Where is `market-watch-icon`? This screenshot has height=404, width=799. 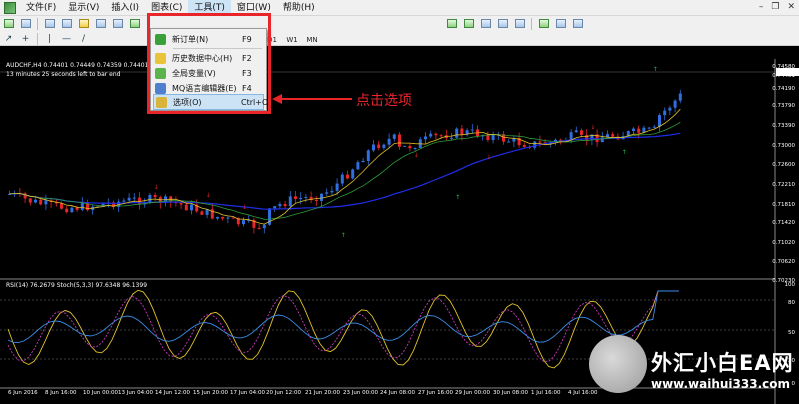 market-watch-icon is located at coordinates (49, 23).